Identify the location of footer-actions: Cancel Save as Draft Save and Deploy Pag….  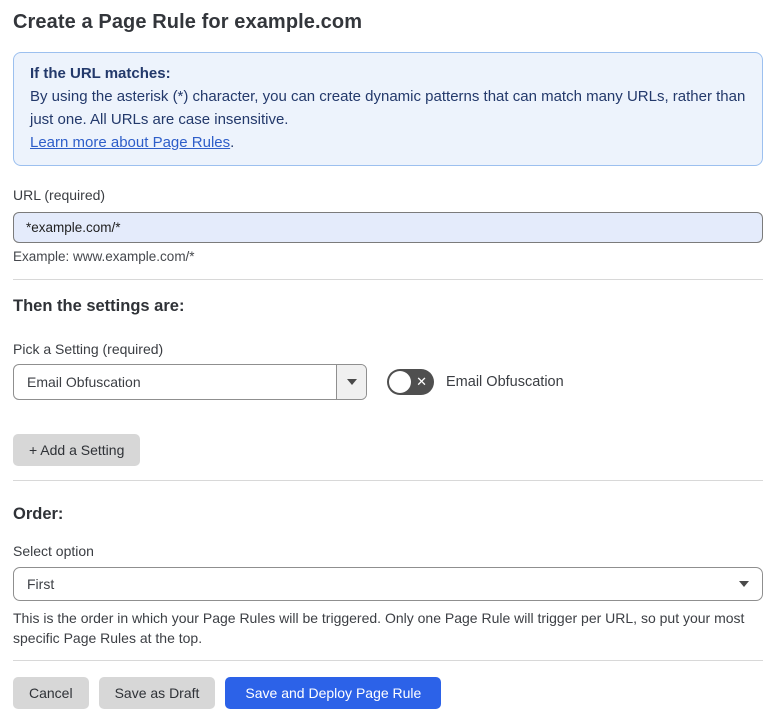
(388, 693).